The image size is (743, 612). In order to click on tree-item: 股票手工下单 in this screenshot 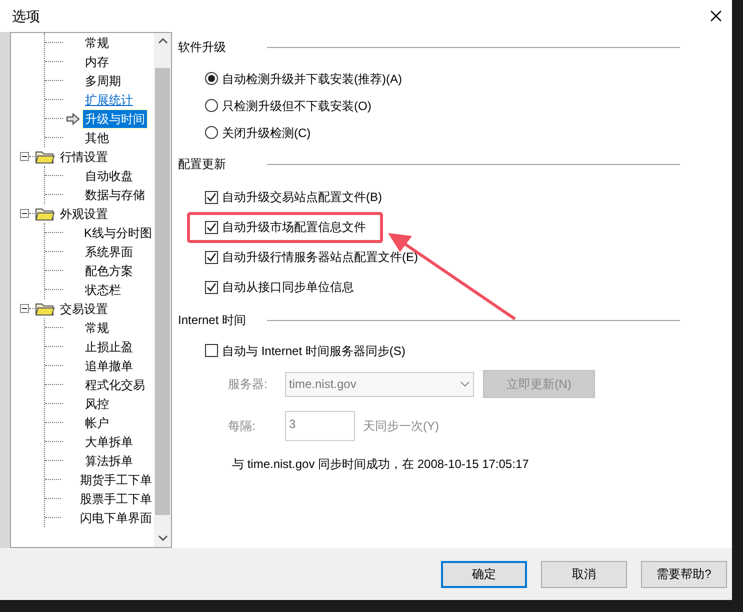, I will do `click(116, 499)`.